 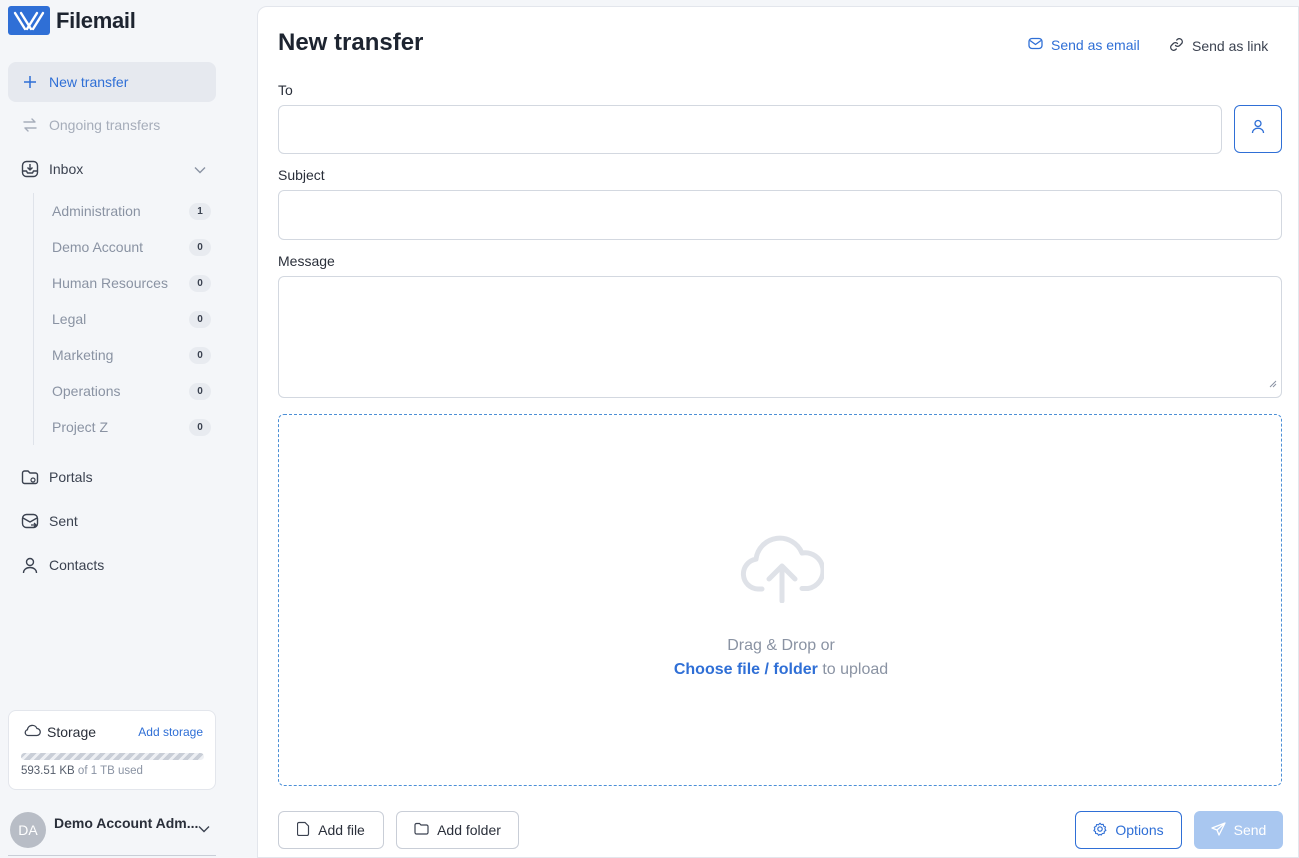 I want to click on nav-new-transfer: New transfer, so click(x=112, y=82).